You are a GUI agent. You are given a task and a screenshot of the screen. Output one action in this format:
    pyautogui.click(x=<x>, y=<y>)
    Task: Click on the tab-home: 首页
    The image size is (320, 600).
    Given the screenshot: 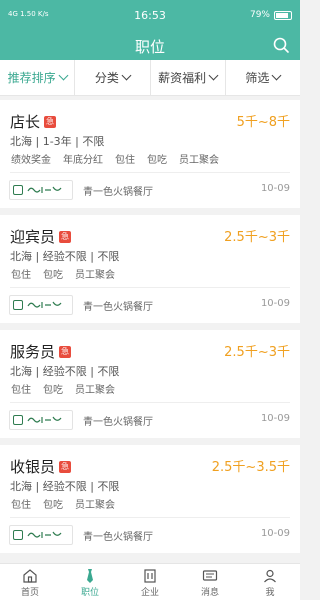 What is the action you would take?
    pyautogui.click(x=30, y=582)
    